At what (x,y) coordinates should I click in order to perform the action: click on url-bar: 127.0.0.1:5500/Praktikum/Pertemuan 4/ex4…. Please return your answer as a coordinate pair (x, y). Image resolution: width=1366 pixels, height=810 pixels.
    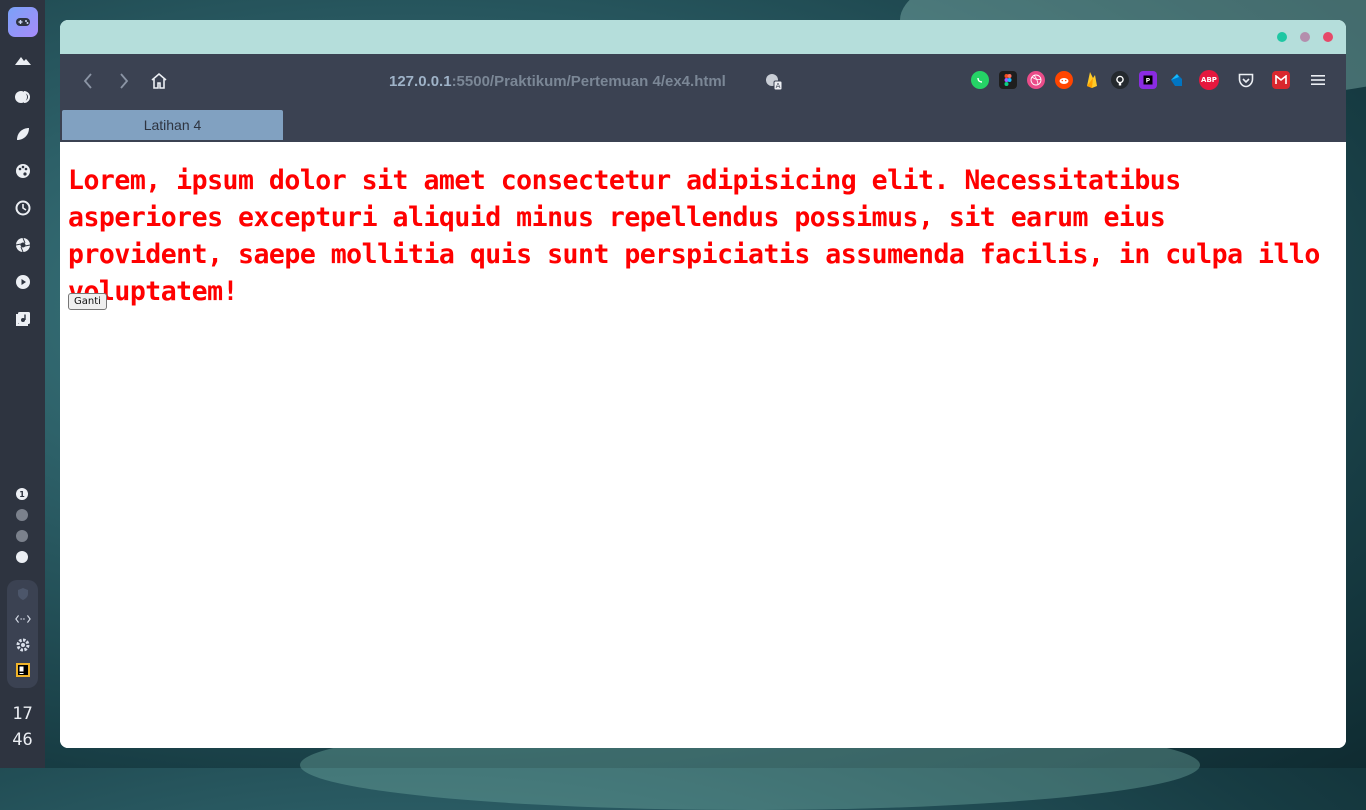
    Looking at the image, I should click on (557, 81).